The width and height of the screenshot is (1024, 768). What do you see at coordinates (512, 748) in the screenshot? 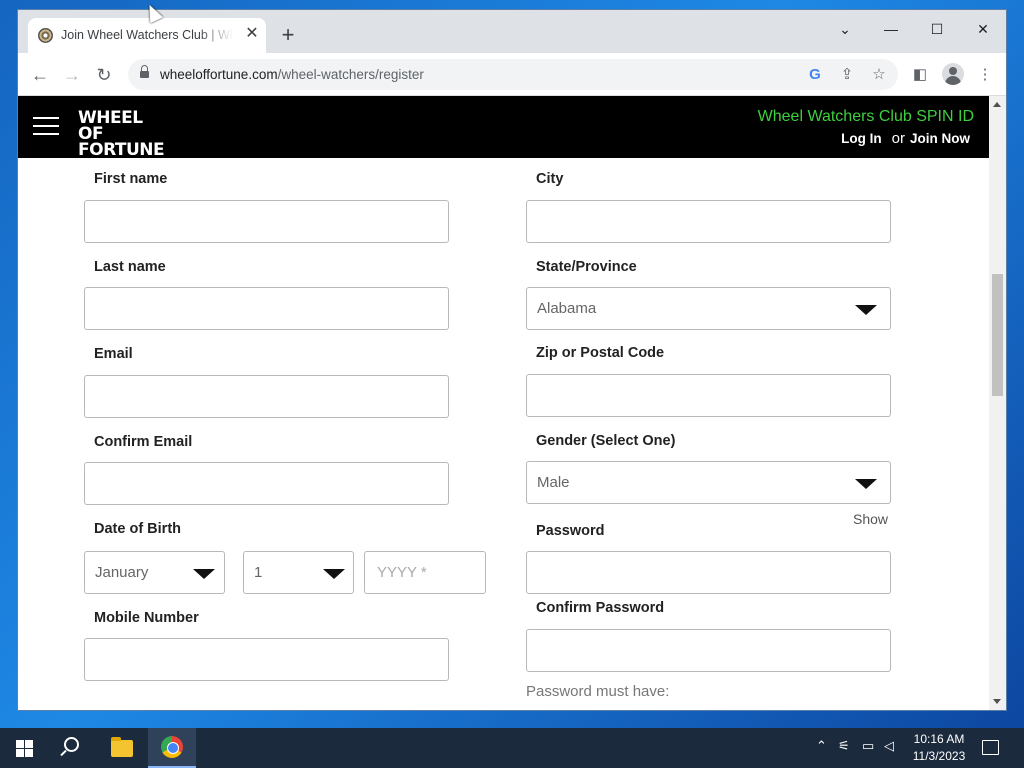
I see `windows-taskbar: ⌃ ⚟ ▭ ◁ 10:16 AM 11/3/2023` at bounding box center [512, 748].